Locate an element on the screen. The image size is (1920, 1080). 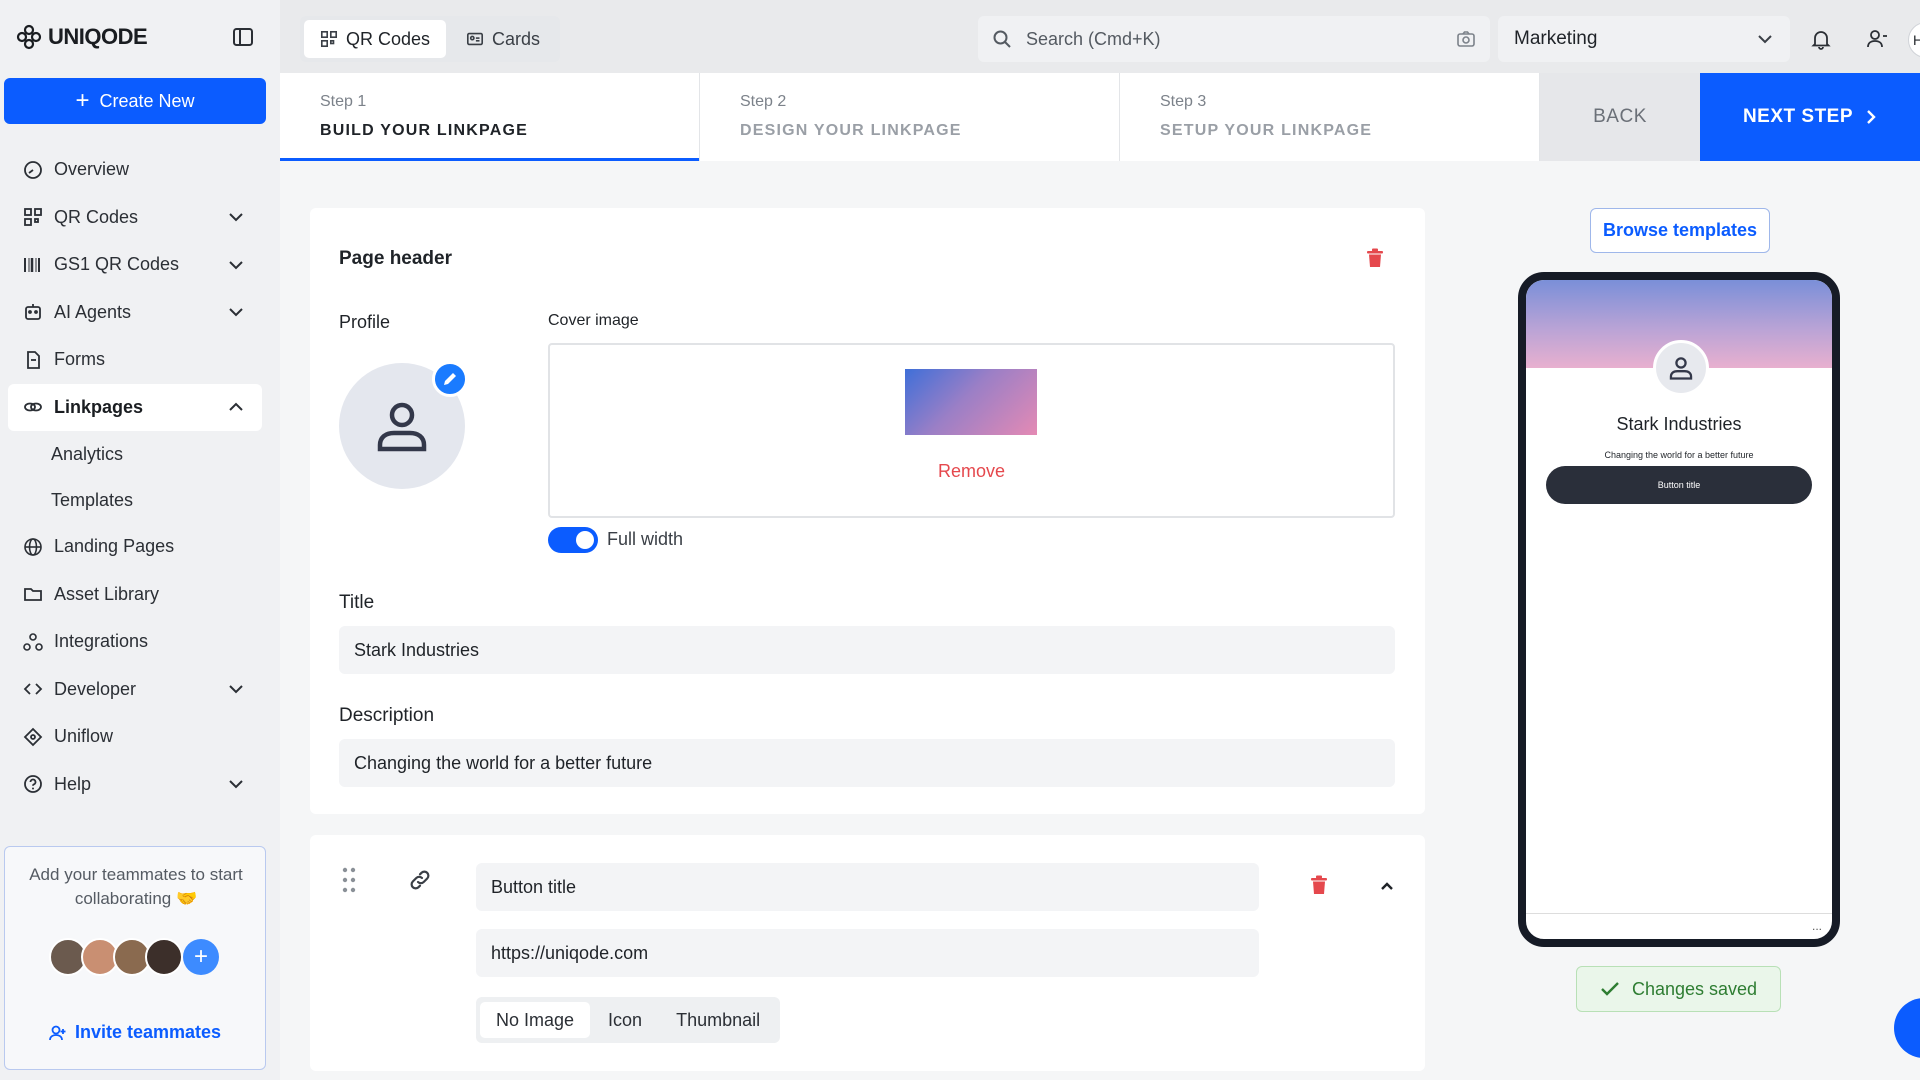
create-new-button: + Create New is located at coordinates (135, 101).